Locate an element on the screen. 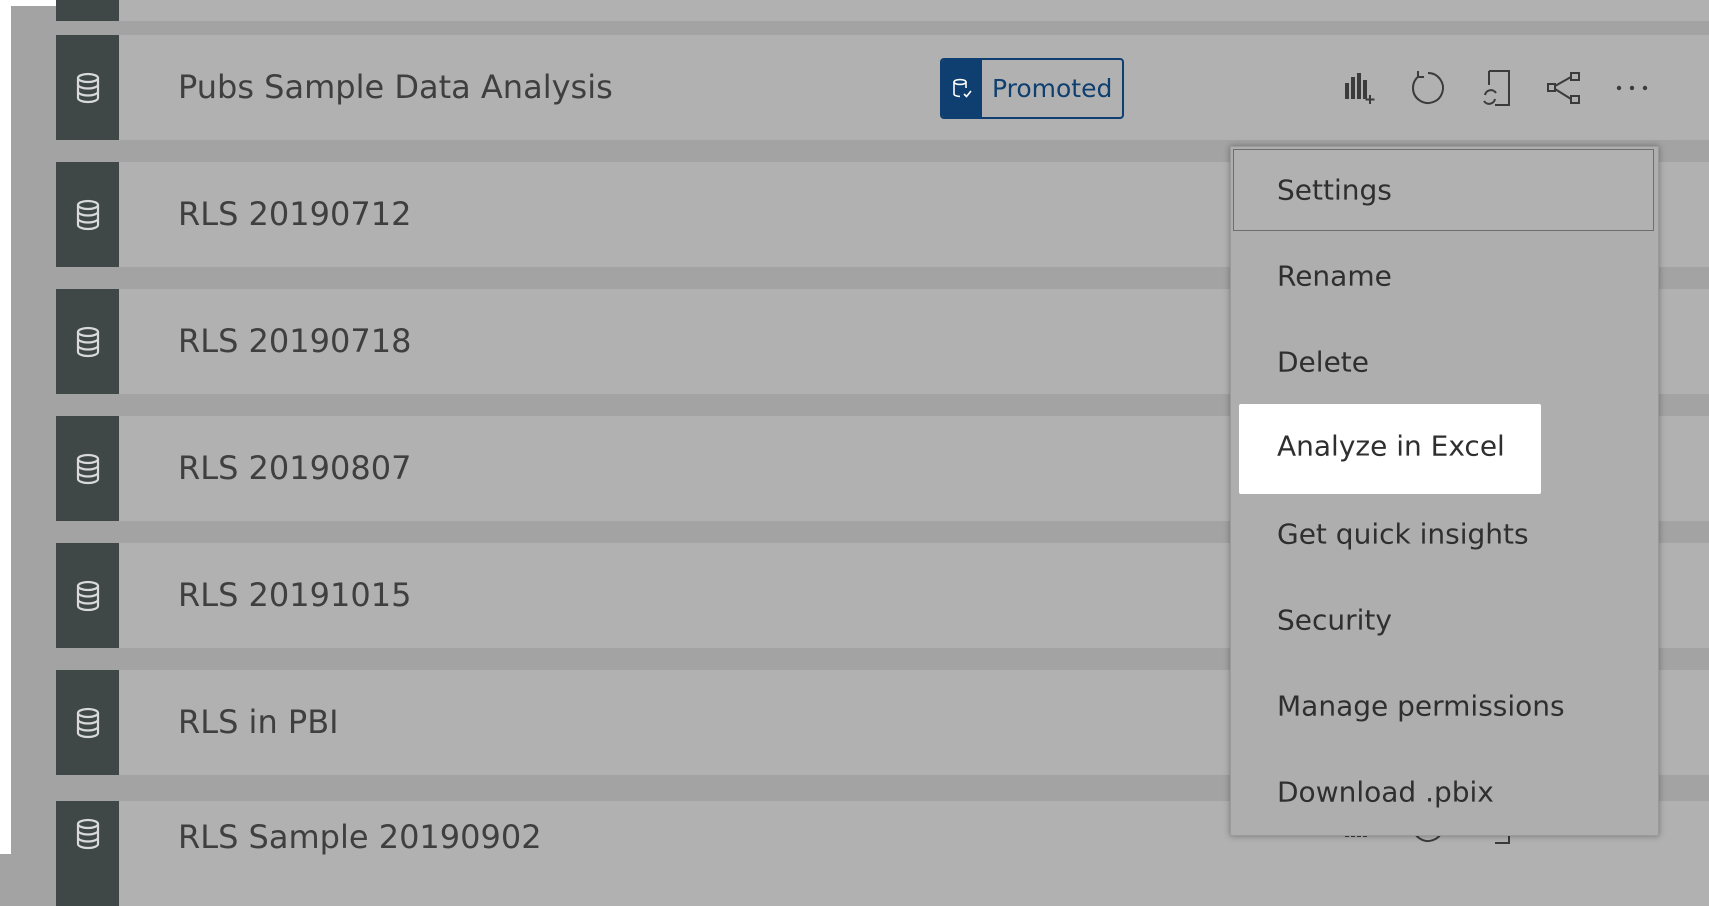 Image resolution: width=1709 pixels, height=906 pixels. more-options-icon is located at coordinates (1632, 87).